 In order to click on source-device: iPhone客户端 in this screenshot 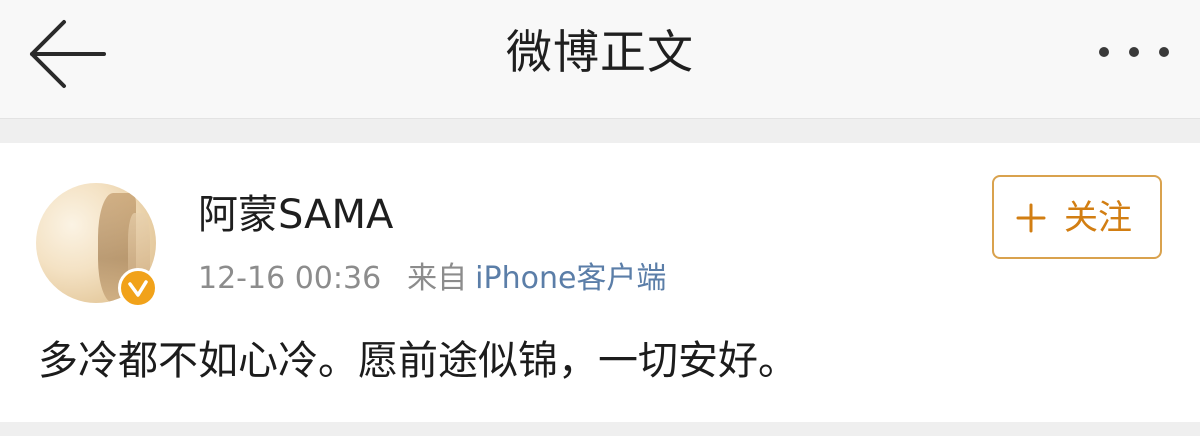, I will do `click(570, 278)`.